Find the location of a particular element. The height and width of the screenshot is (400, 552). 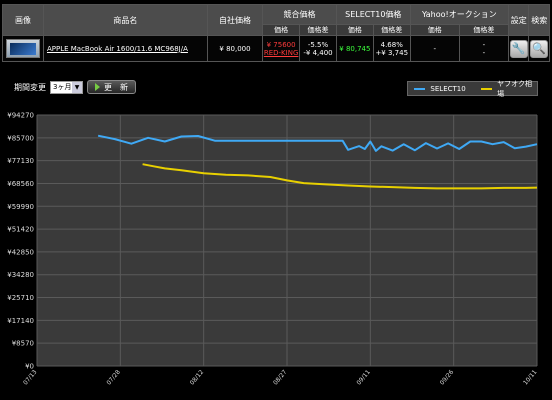

yahoo-diff-2: - is located at coordinates (484, 52).